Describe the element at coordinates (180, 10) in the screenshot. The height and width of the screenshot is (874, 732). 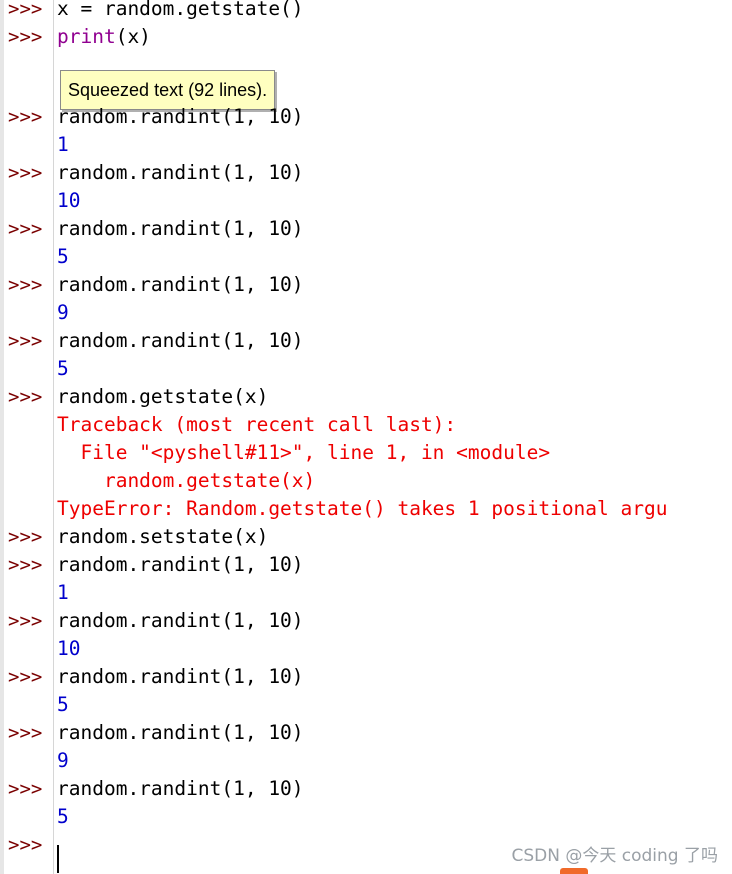
I see `input-code: x = random.getstate()` at that location.